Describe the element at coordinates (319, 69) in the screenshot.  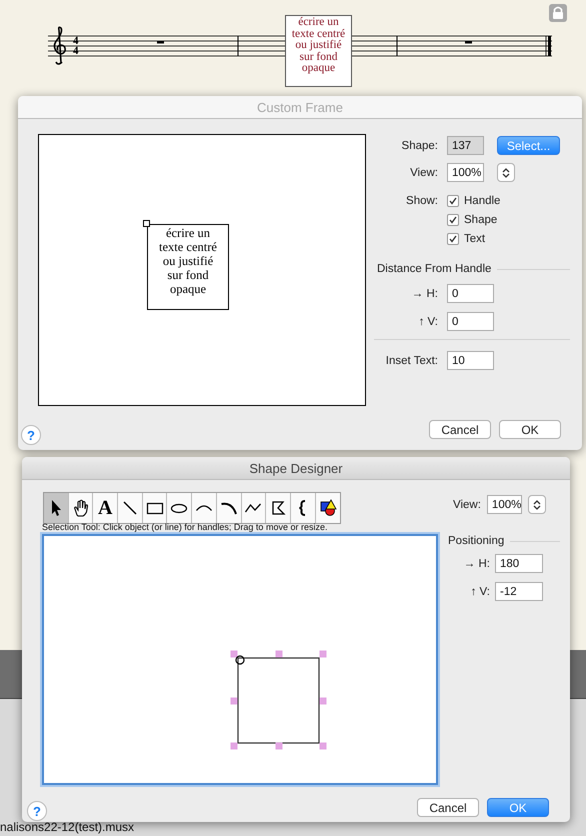
I see `frame-text-line: opaque` at that location.